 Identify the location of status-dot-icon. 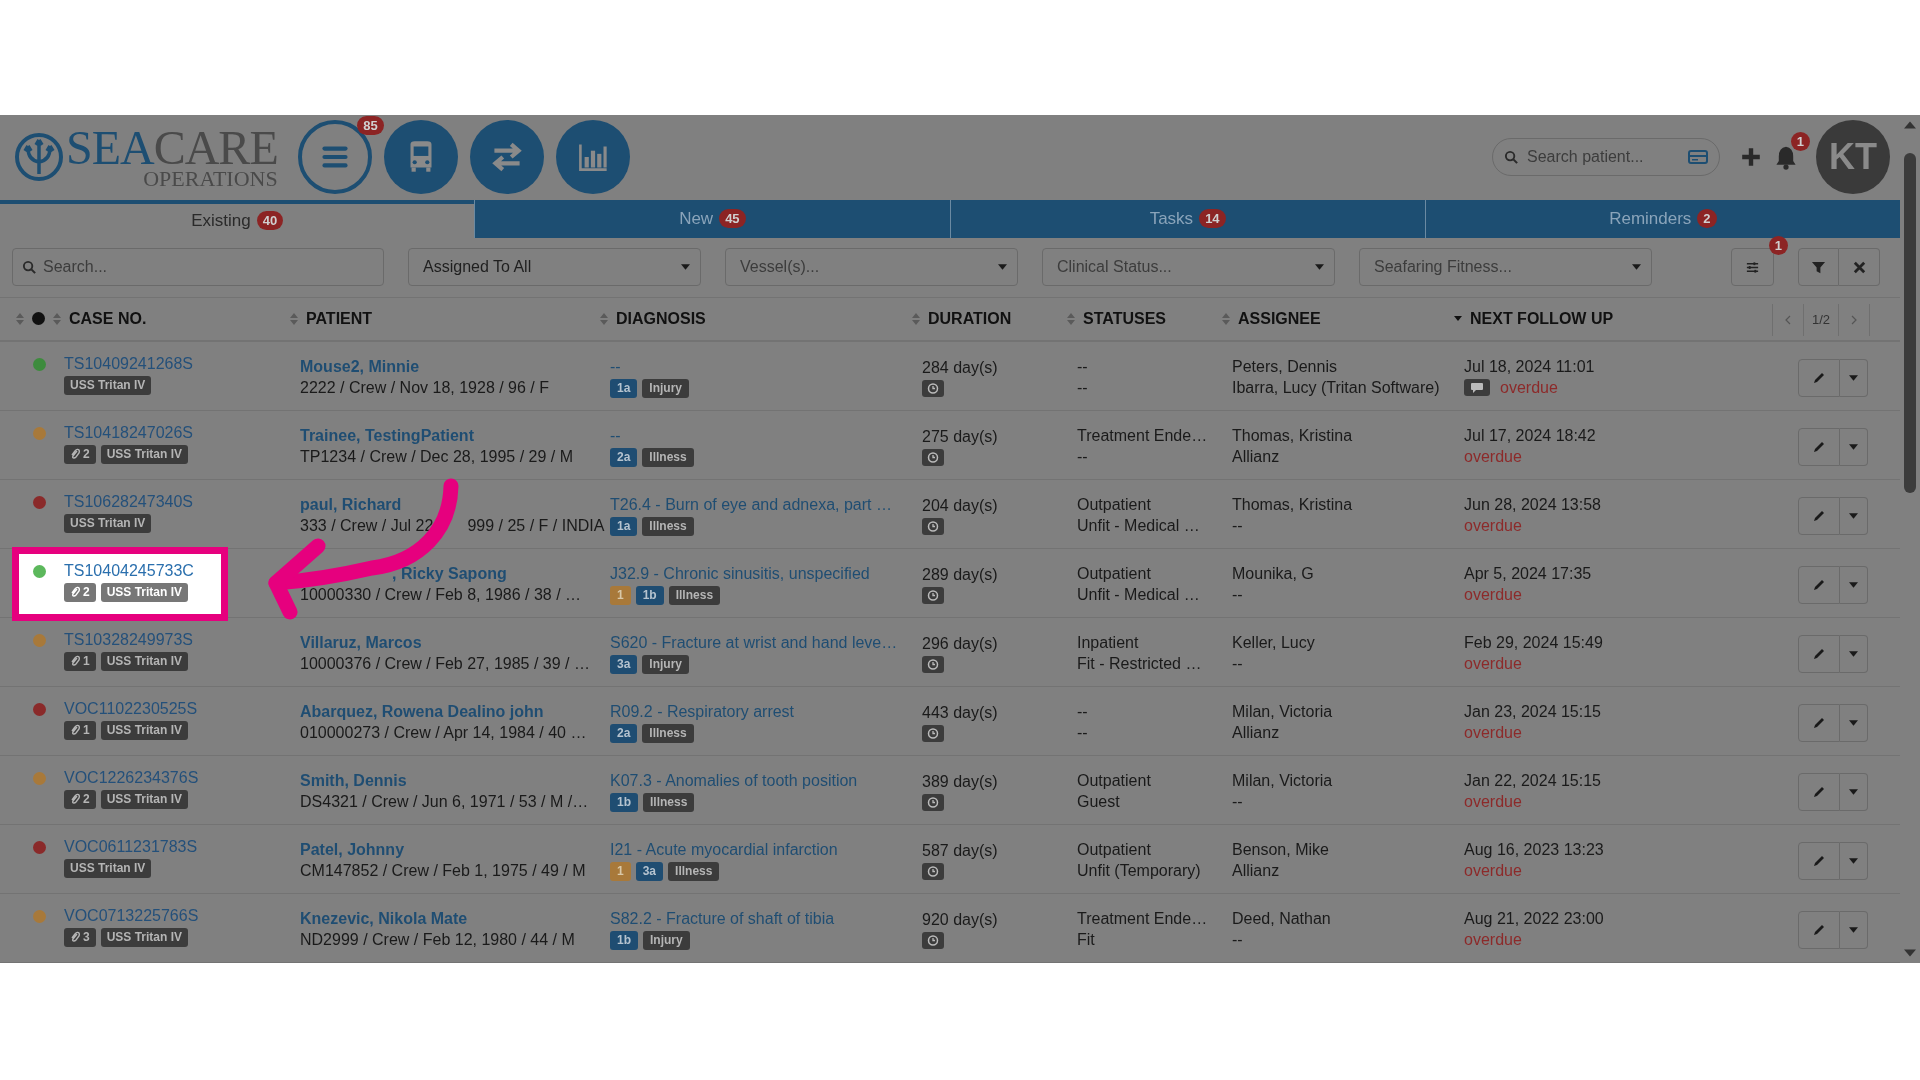
(38, 319).